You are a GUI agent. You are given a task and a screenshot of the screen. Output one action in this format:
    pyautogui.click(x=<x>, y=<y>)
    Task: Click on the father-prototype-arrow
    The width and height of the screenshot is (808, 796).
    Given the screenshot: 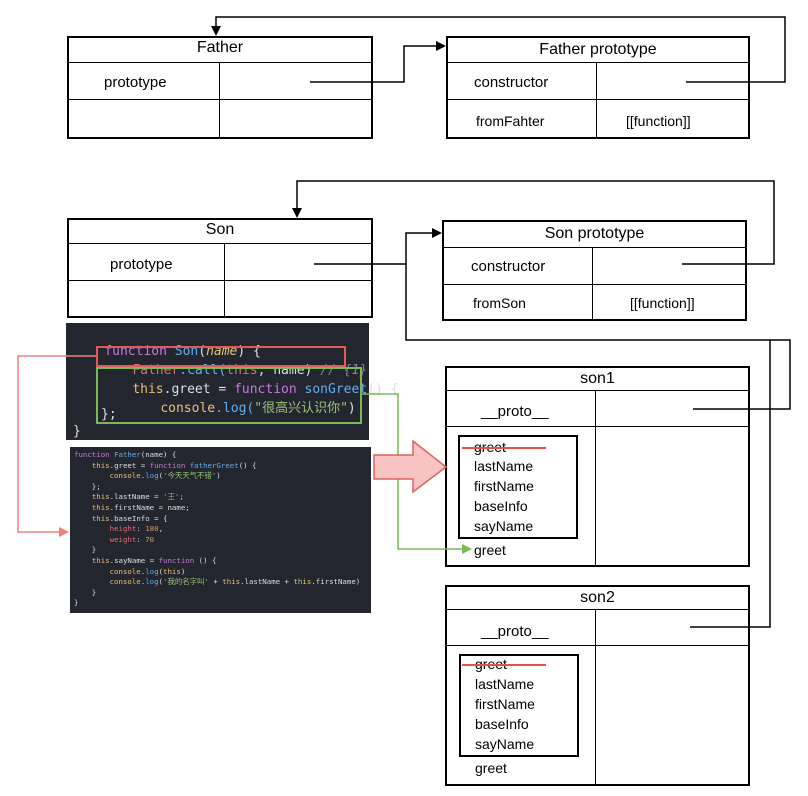 What is the action you would take?
    pyautogui.click(x=378, y=62)
    